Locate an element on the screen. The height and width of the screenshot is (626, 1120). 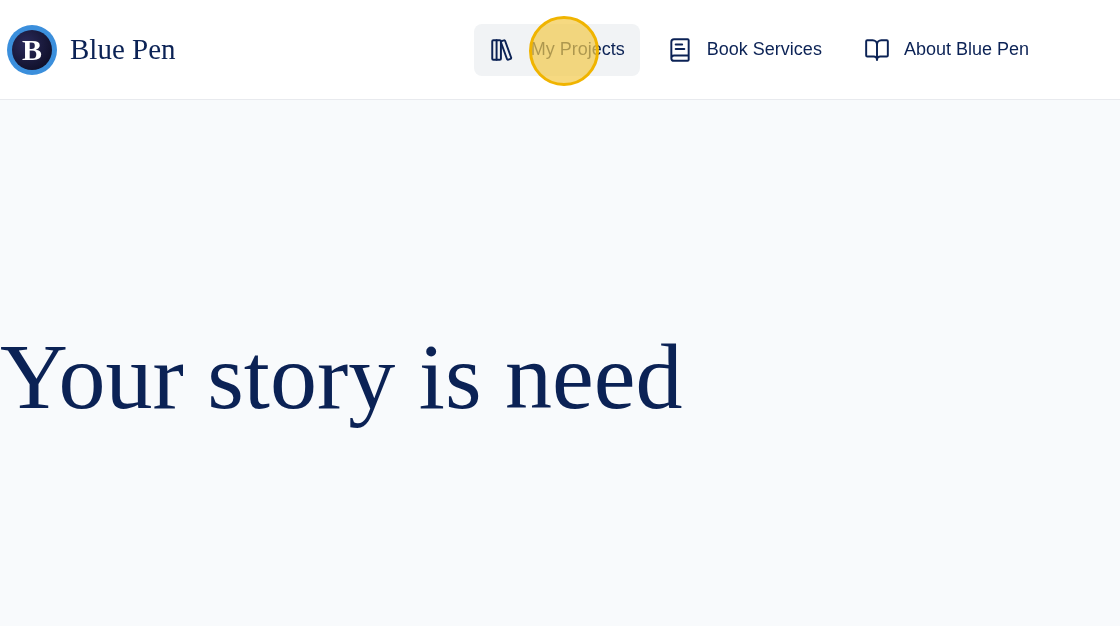
open-book-icon is located at coordinates (876, 49).